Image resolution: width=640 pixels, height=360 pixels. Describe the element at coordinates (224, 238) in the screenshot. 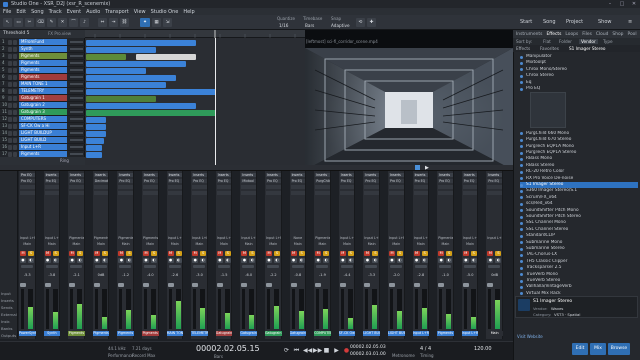

I see `channel-input: Input L+R` at that location.